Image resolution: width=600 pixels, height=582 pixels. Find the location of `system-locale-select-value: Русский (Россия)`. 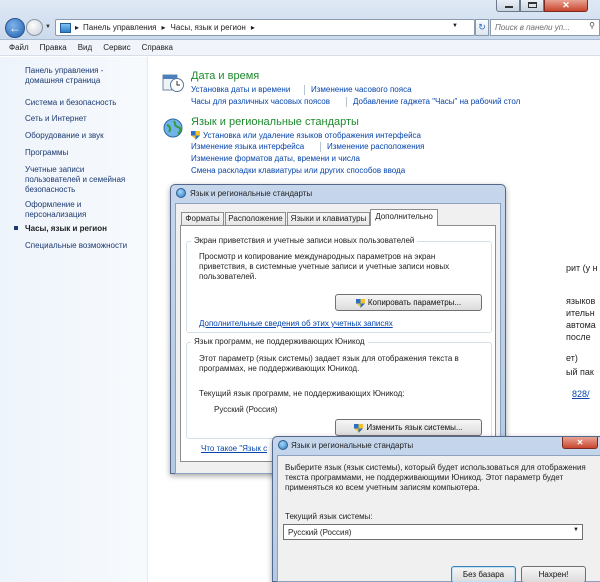

system-locale-select-value: Русский (Россия) is located at coordinates (320, 532).